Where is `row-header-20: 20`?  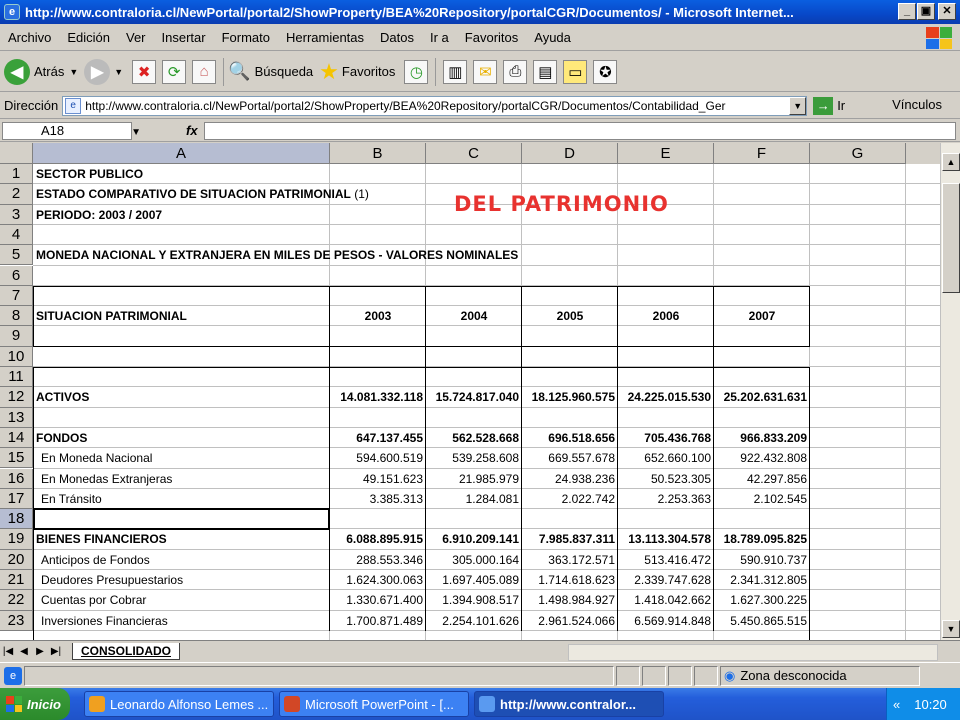 row-header-20: 20 is located at coordinates (16, 559).